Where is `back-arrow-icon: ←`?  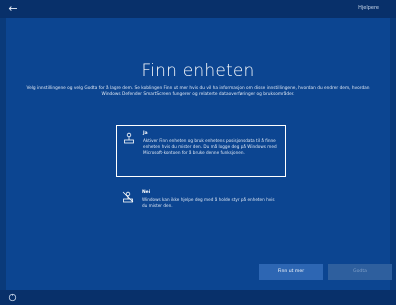
back-arrow-icon: ← is located at coordinates (13, 8).